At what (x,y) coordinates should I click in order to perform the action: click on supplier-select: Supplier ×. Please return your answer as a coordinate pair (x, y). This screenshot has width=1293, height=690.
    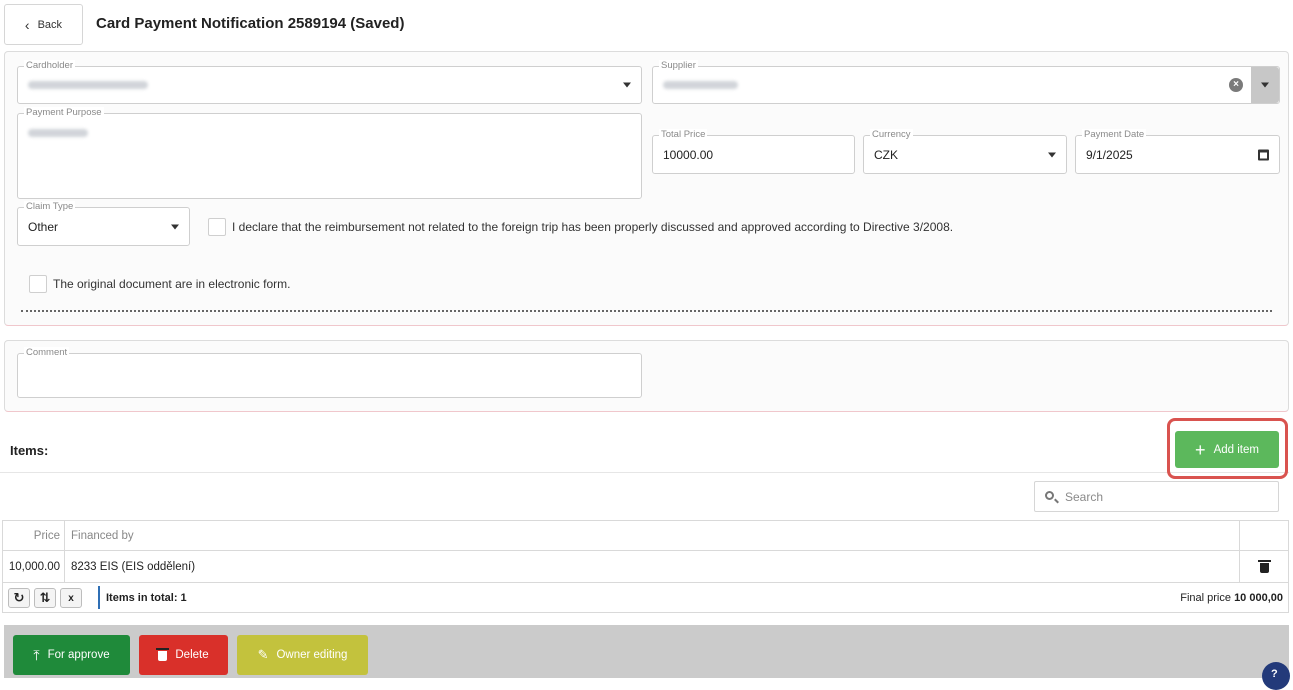
    Looking at the image, I should click on (966, 82).